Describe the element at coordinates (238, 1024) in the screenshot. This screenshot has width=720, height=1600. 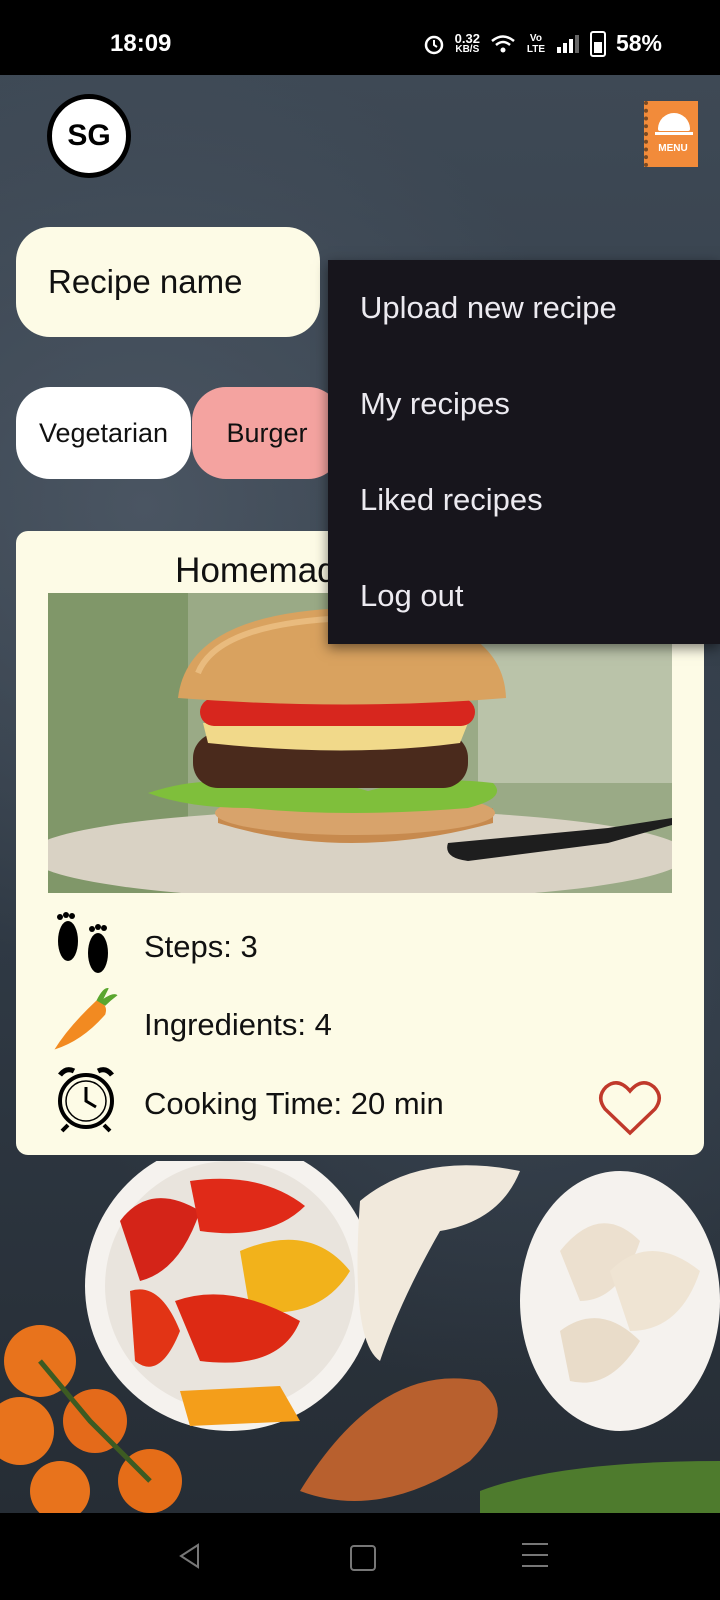
I see `recipe-ingredients: Ingredients: 4` at that location.